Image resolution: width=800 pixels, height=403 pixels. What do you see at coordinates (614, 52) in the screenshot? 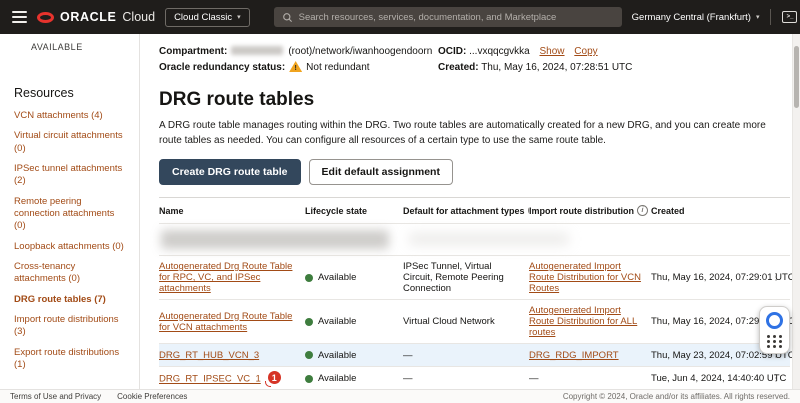
I see `ocid-row: OCID: ...vxqqcgvkka Show Copy` at bounding box center [614, 52].